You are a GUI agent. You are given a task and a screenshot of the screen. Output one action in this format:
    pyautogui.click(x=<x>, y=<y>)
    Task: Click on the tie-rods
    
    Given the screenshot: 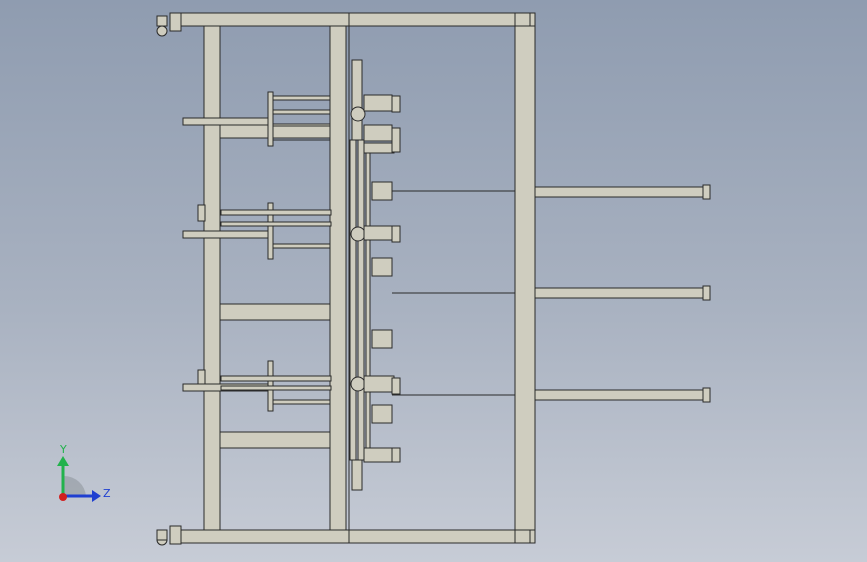 What is the action you would take?
    pyautogui.click(x=394, y=260)
    